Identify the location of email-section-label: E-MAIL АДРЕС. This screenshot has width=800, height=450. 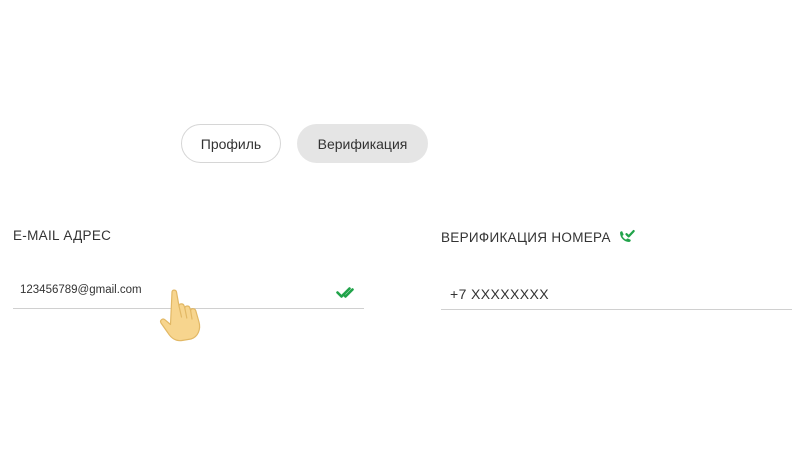
(62, 235).